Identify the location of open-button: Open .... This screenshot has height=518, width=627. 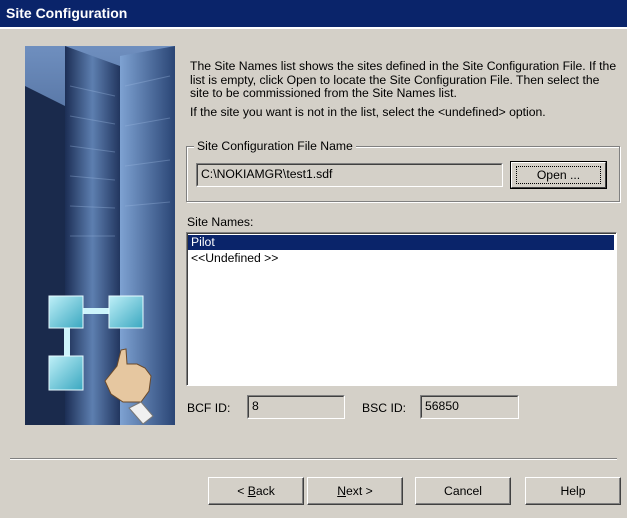
(558, 175).